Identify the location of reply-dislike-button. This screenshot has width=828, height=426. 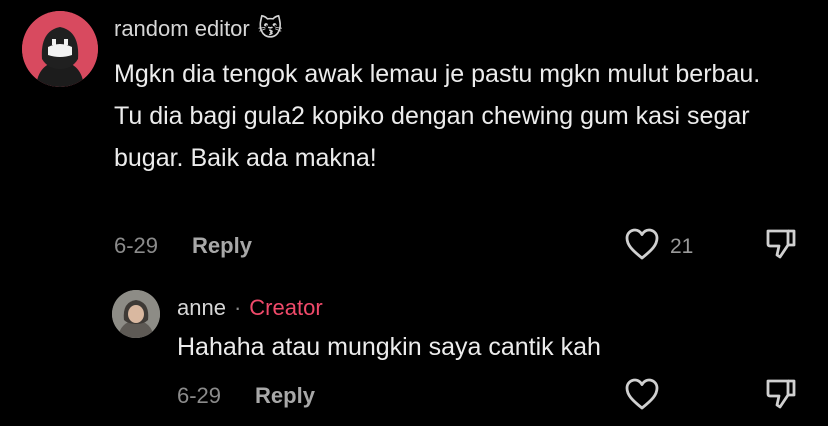
(781, 396).